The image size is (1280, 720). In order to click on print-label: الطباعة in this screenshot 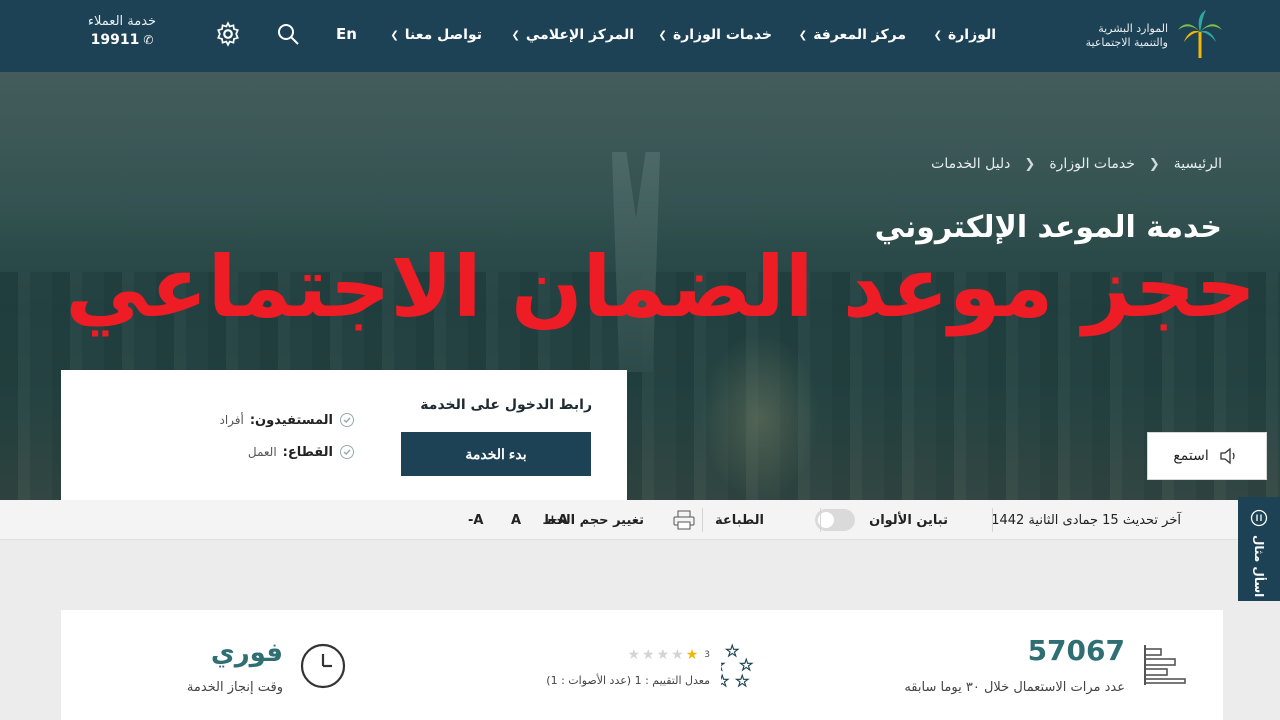, I will do `click(739, 520)`.